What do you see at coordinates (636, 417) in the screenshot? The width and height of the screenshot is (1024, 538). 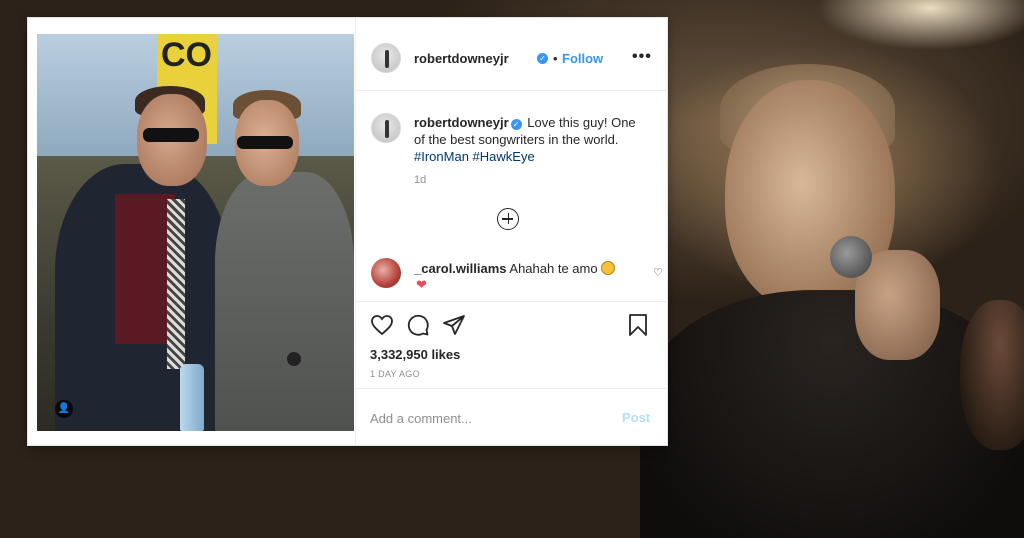 I see `post-comment-button: Post` at bounding box center [636, 417].